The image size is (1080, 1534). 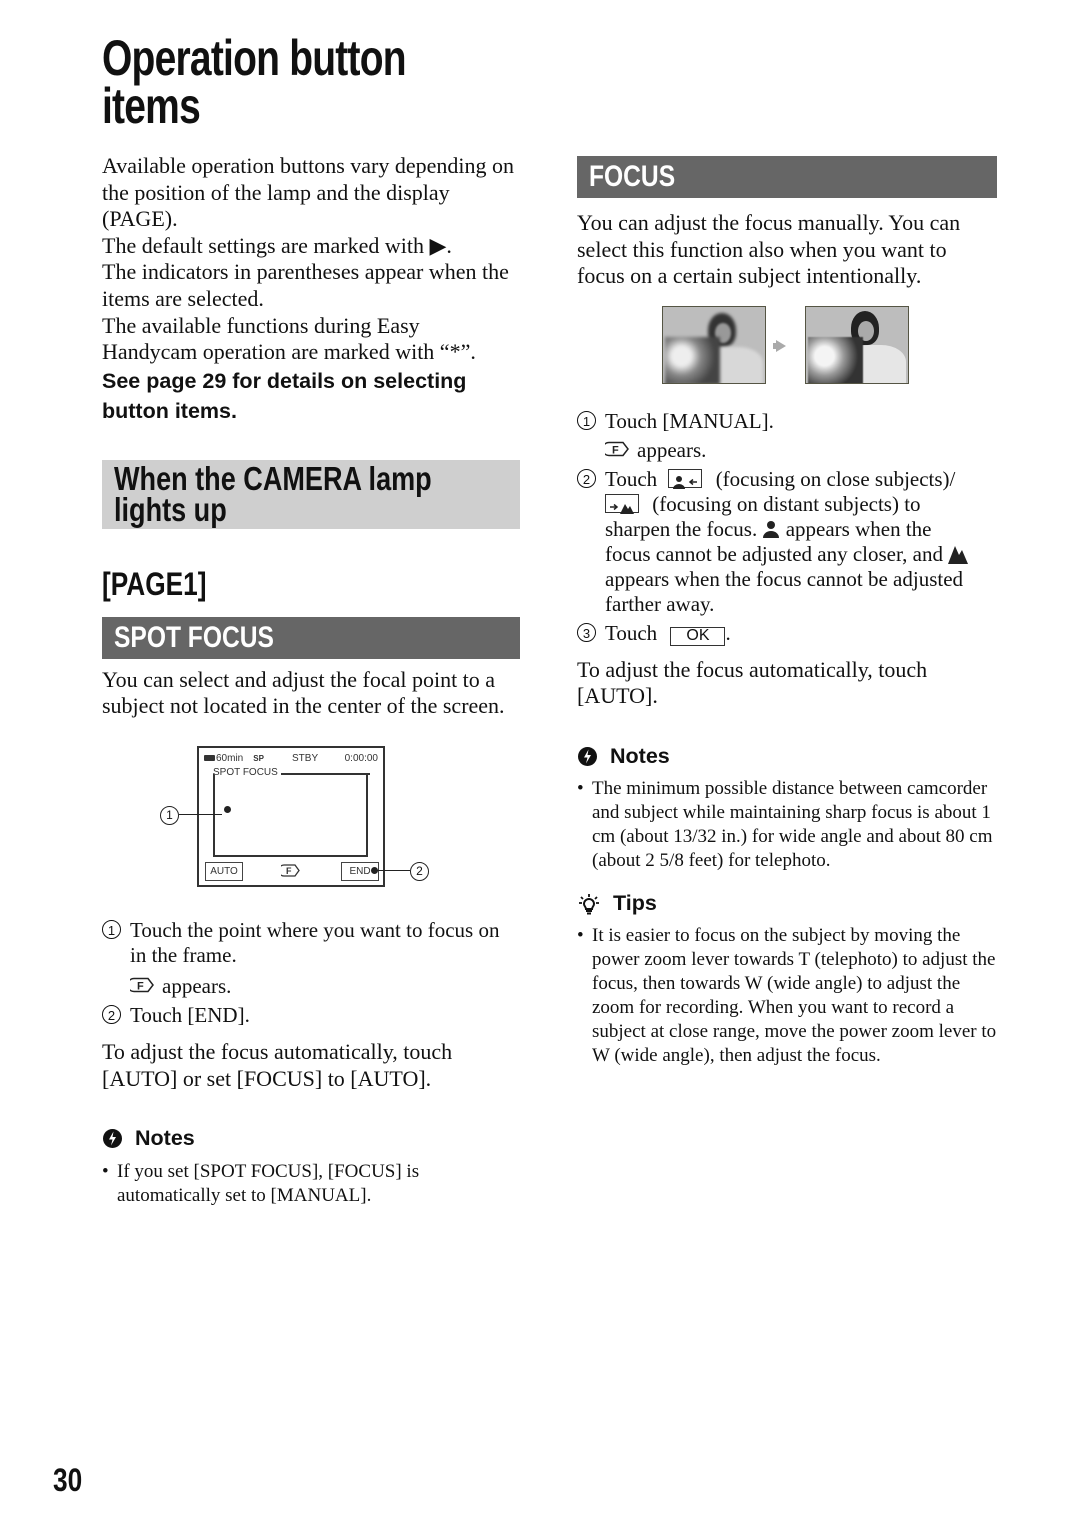 I want to click on near-limit-icon, so click(x=771, y=529).